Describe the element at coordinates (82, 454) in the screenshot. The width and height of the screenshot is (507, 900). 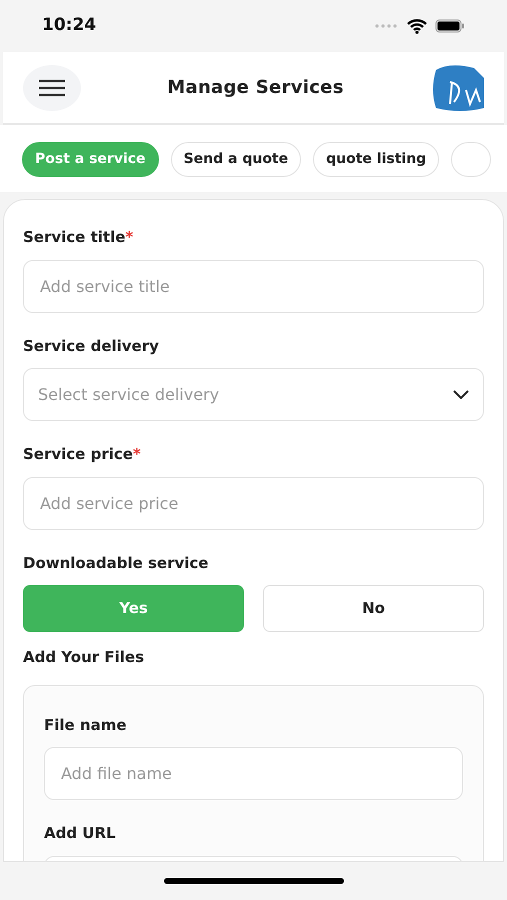
I see `field-label: Service price*` at that location.